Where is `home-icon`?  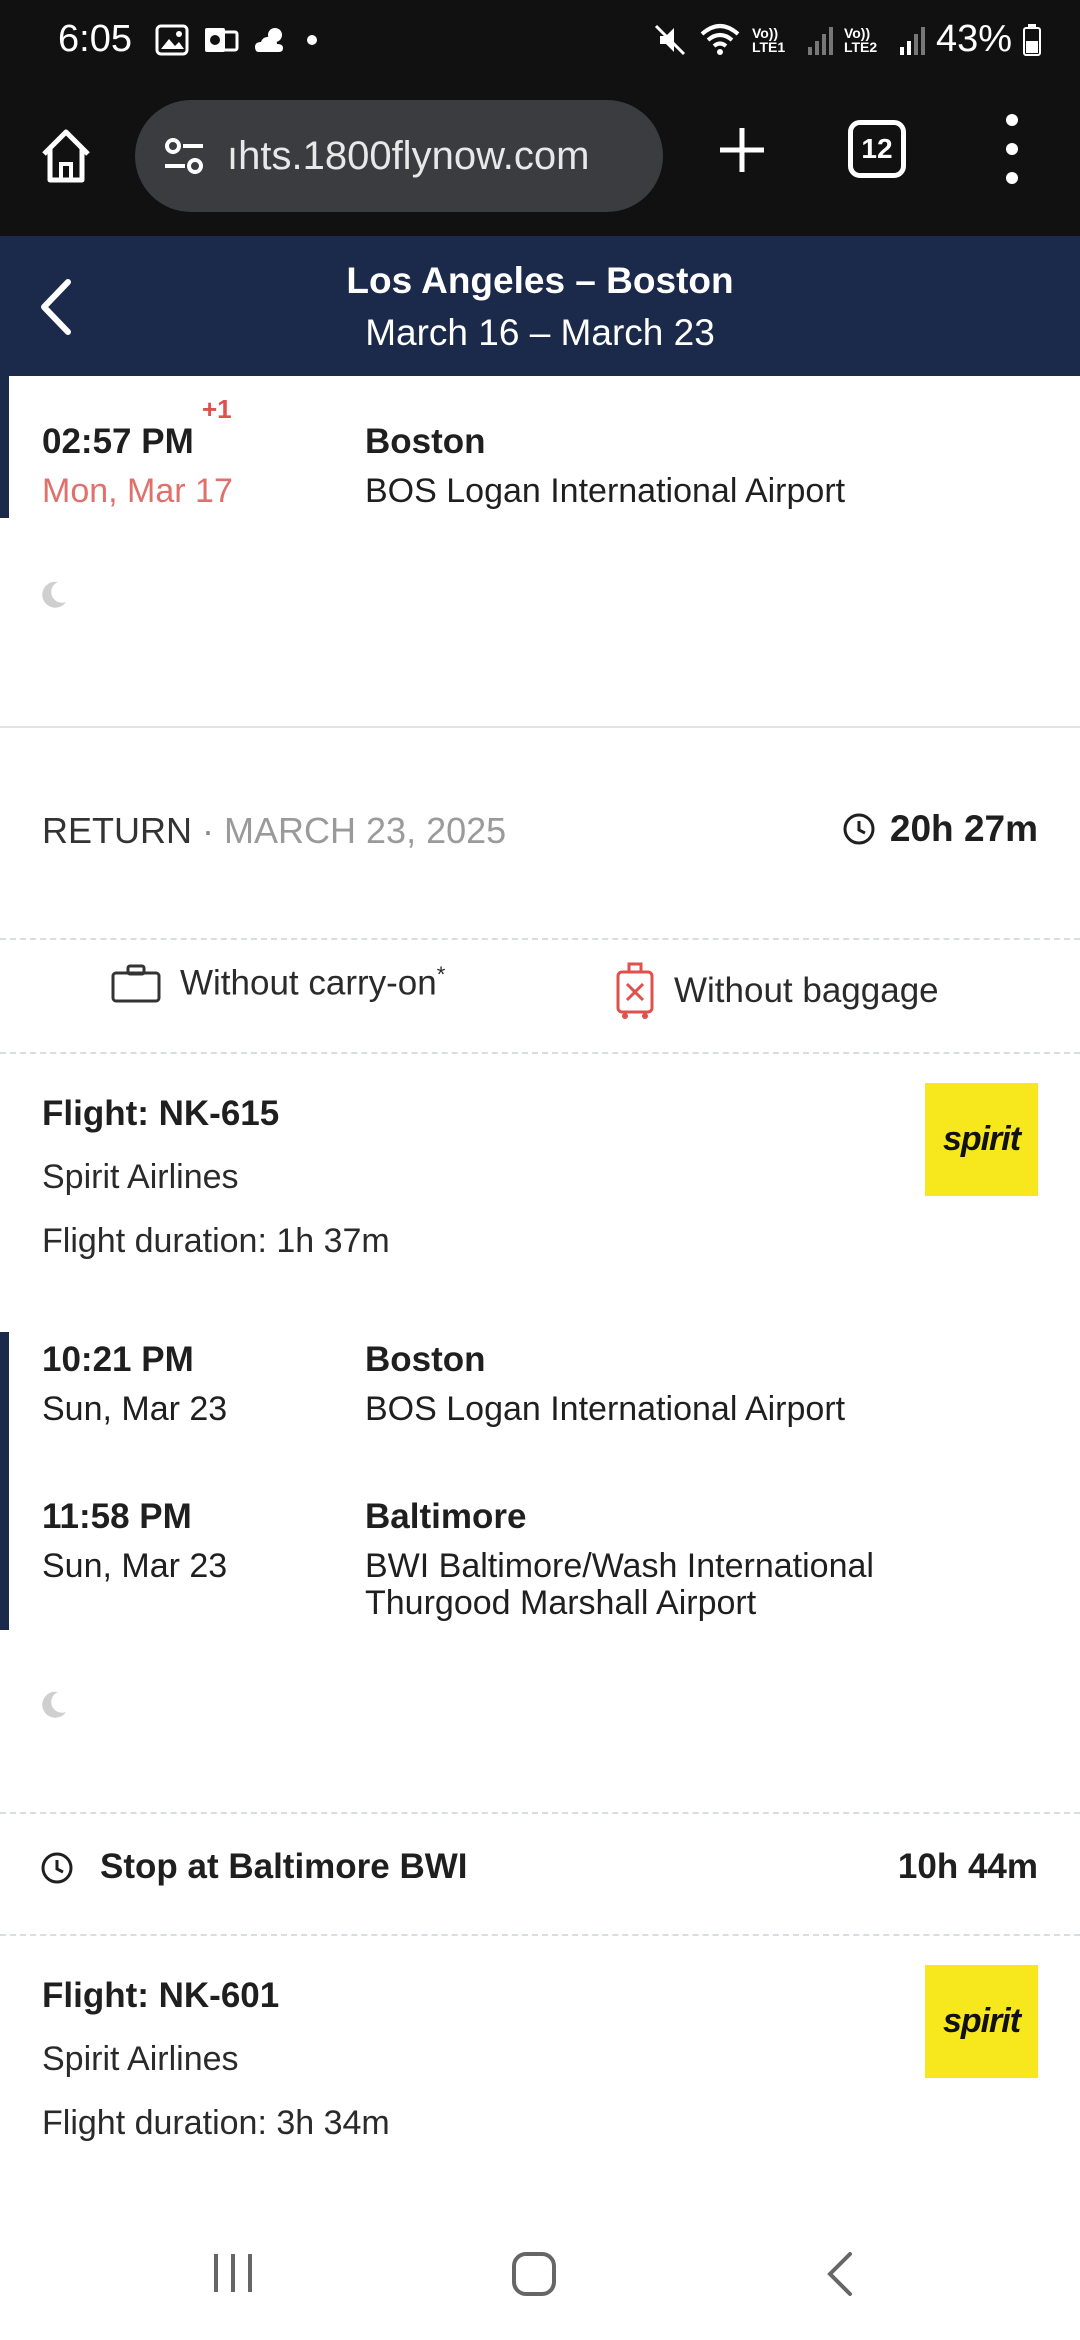 home-icon is located at coordinates (66, 156).